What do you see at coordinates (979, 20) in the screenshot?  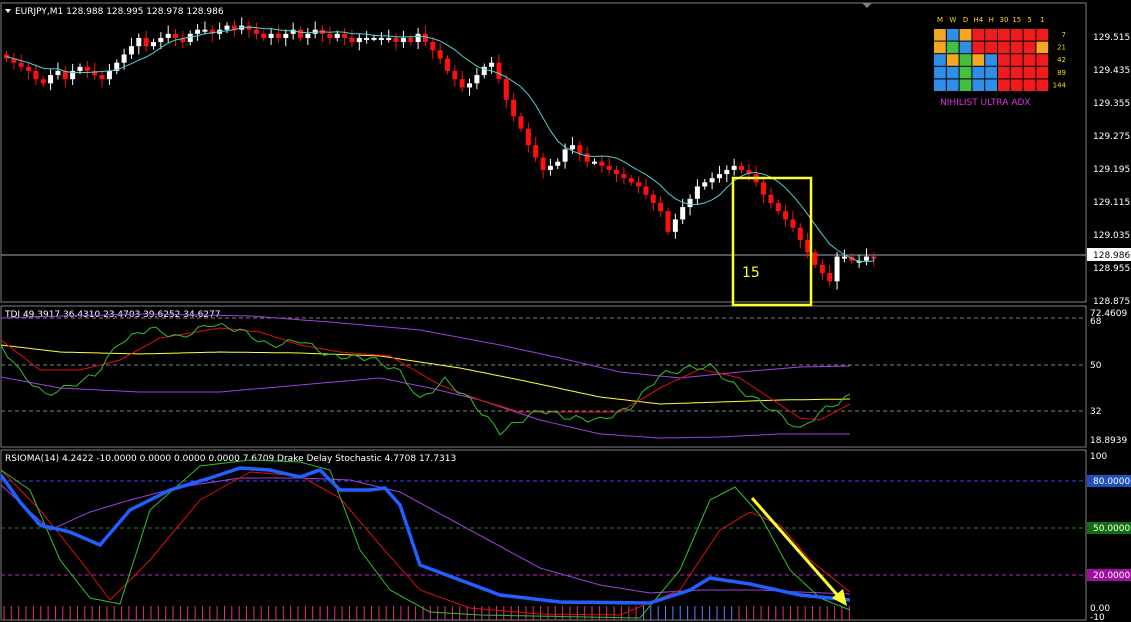 I see `adx-column-label: H4` at bounding box center [979, 20].